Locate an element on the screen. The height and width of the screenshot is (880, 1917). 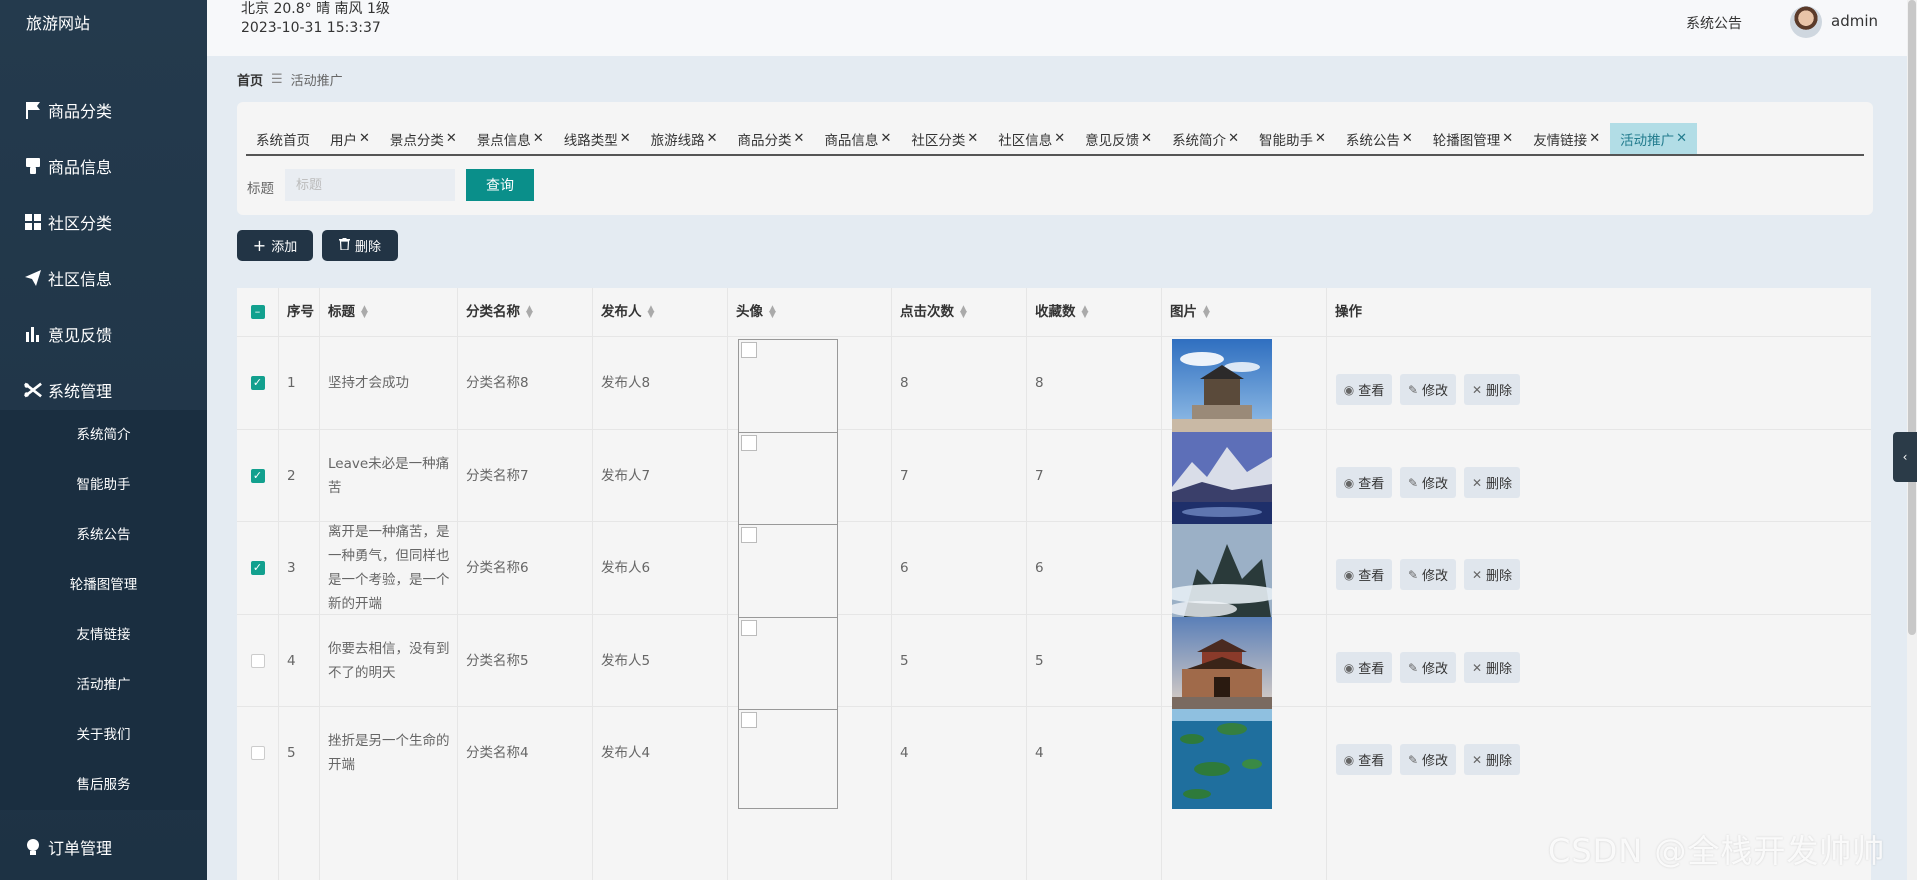
row-index: 1 is located at coordinates (291, 382).